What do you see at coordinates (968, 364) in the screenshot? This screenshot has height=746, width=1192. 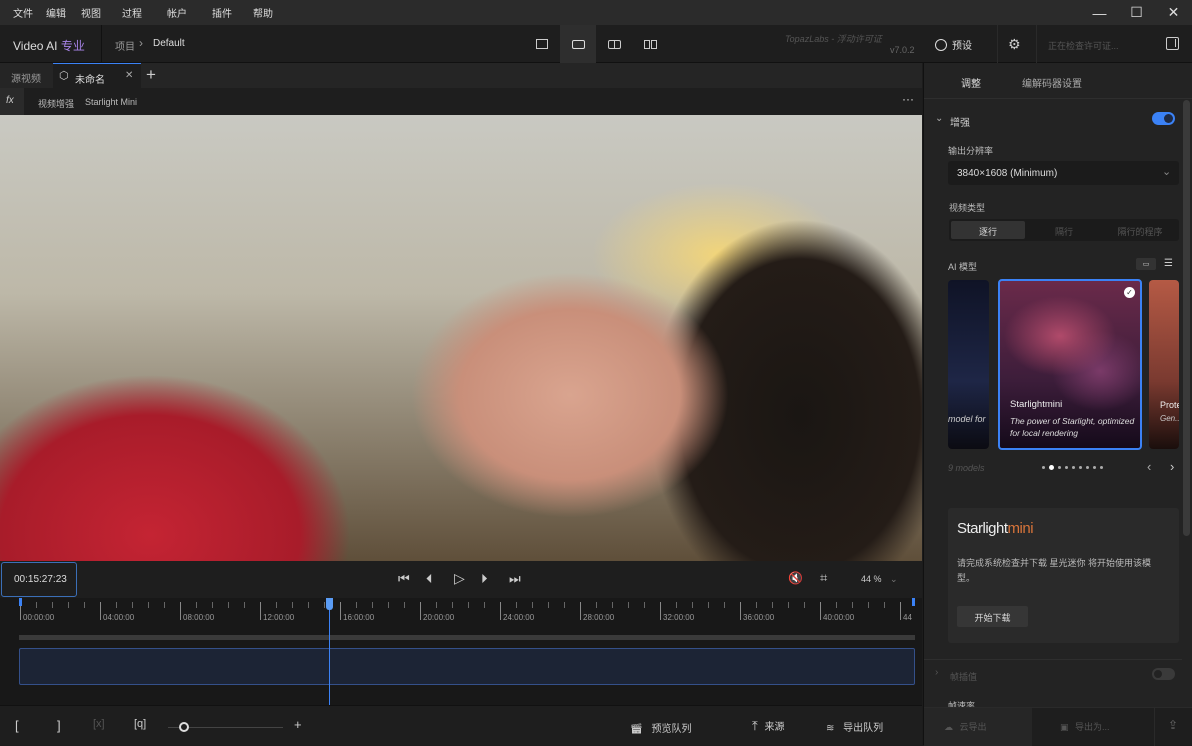 I see `model-card-previous: model for` at bounding box center [968, 364].